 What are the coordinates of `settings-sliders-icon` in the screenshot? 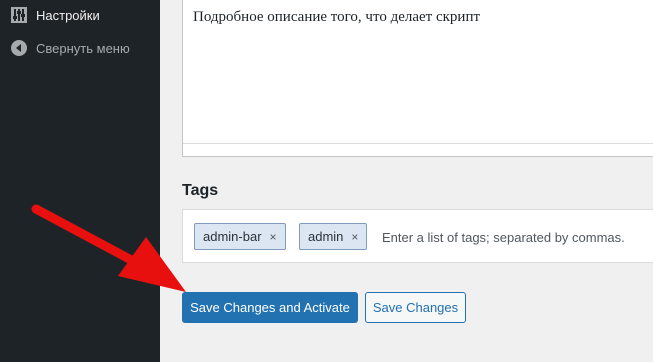 It's located at (18, 15).